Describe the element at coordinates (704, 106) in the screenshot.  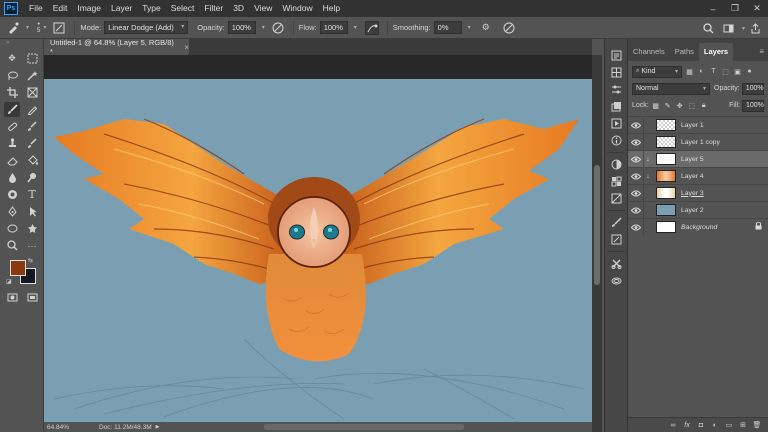
I see `lock-all-icon: 🔒︎` at that location.